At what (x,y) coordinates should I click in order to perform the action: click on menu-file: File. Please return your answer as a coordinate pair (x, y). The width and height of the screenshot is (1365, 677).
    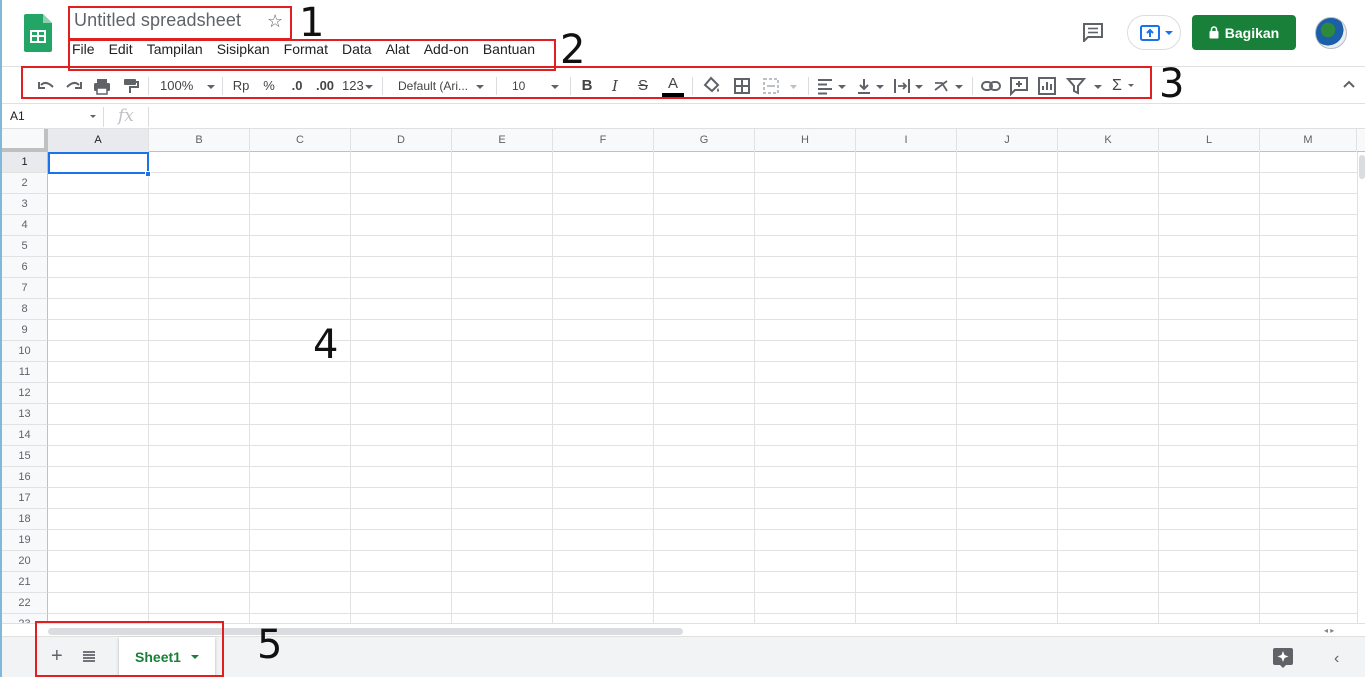
    Looking at the image, I should click on (83, 50).